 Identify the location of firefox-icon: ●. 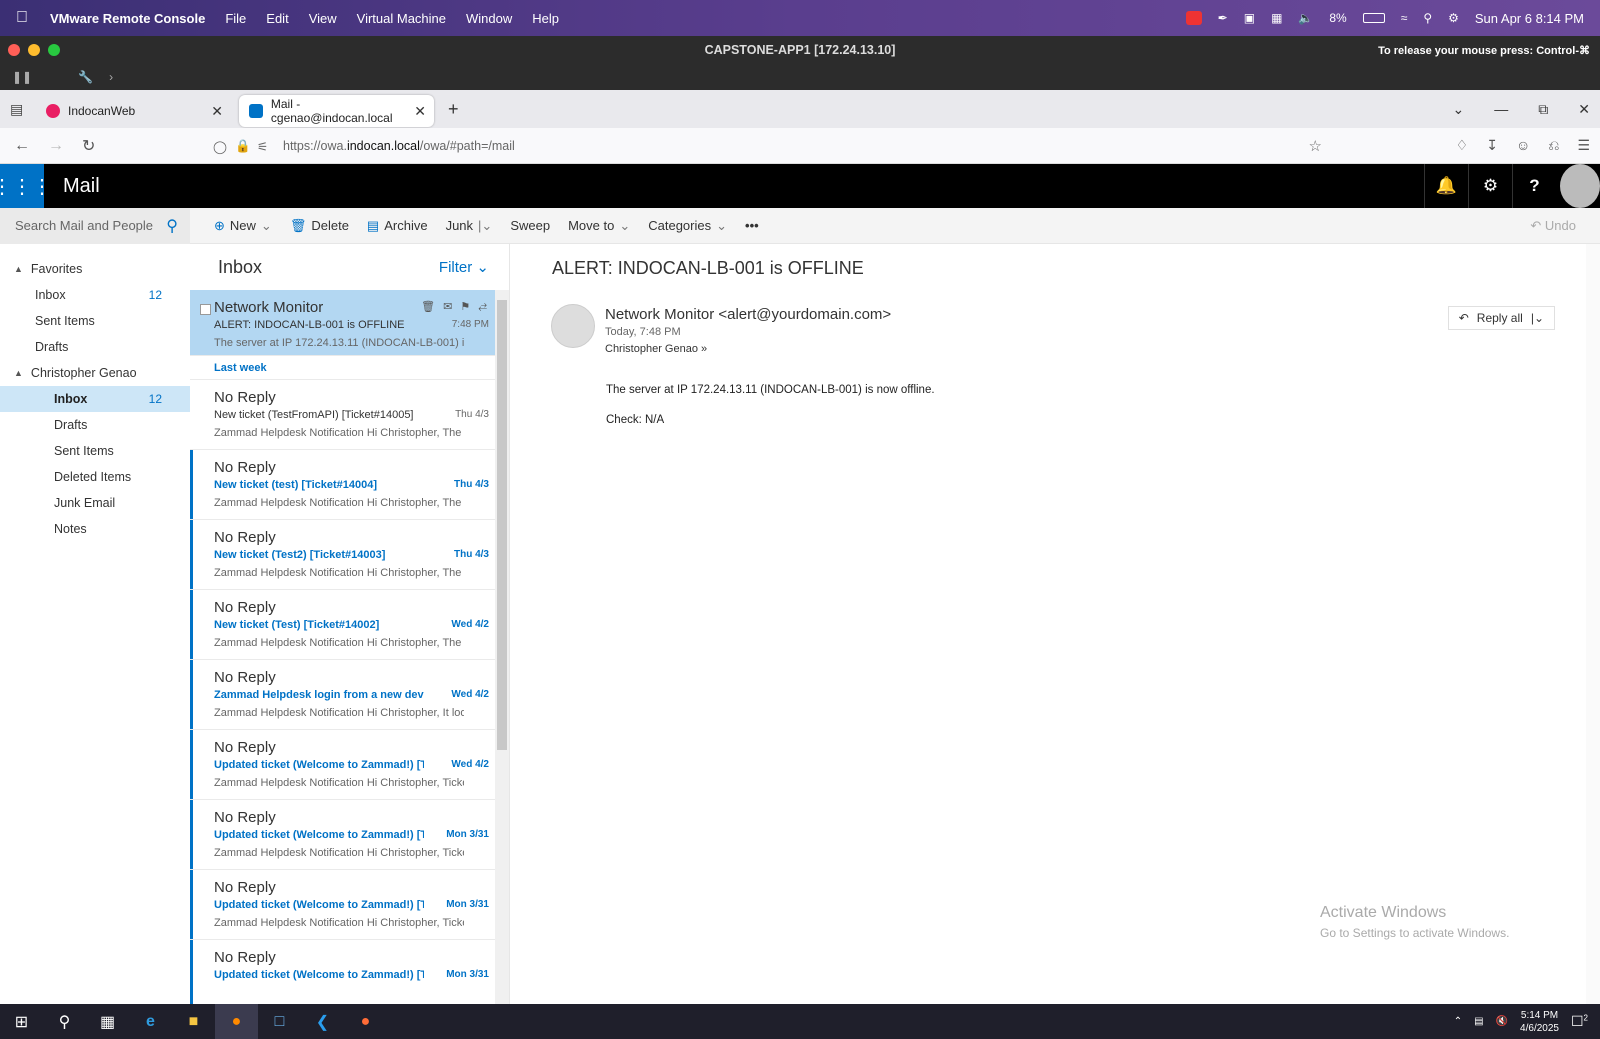
(236, 1021).